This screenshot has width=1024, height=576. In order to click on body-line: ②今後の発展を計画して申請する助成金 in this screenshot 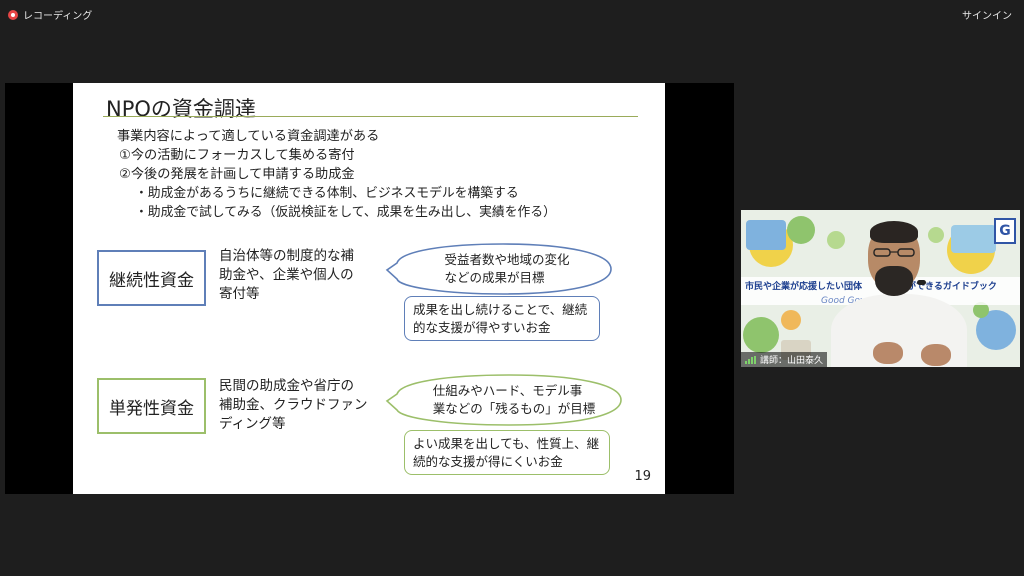, I will do `click(237, 174)`.